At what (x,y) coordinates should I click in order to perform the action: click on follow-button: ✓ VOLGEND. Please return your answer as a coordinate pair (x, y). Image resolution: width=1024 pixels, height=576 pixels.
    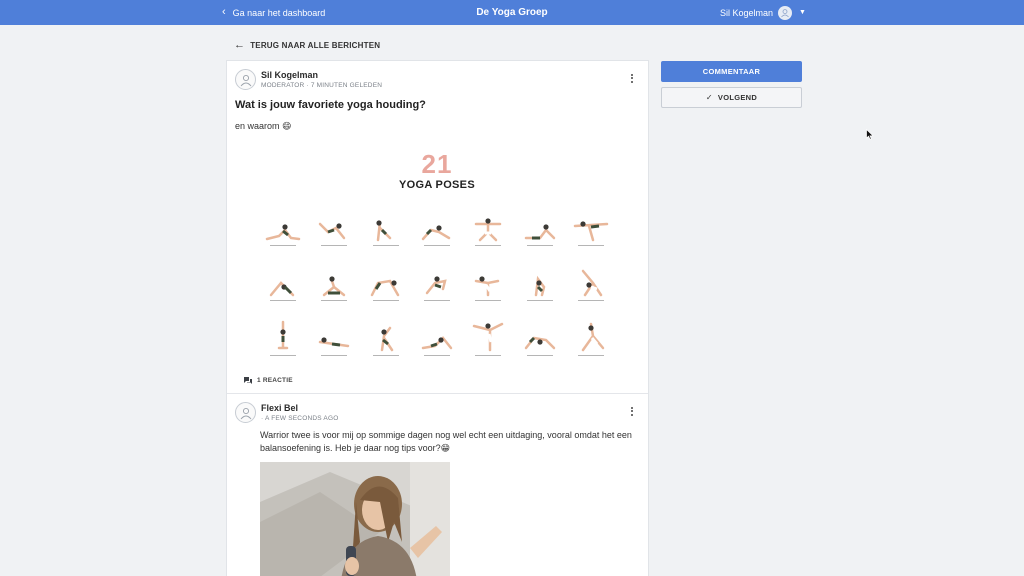
    Looking at the image, I should click on (731, 97).